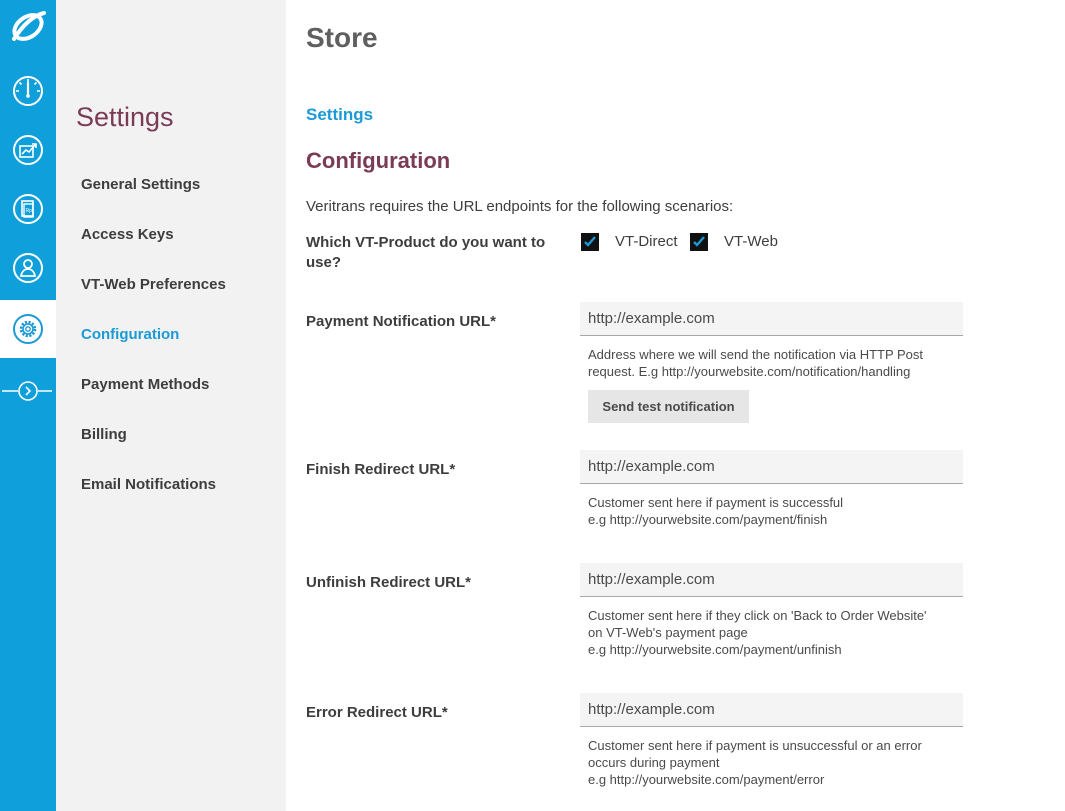  What do you see at coordinates (130, 334) in the screenshot?
I see `sidebar-item-configuration: Configuration` at bounding box center [130, 334].